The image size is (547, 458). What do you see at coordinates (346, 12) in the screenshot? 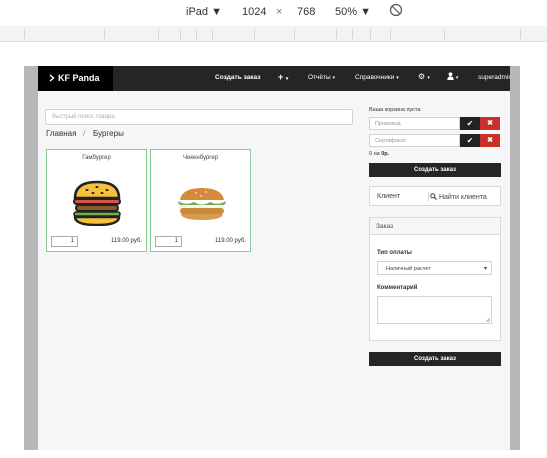
I see `zoom-value: 50%` at bounding box center [346, 12].